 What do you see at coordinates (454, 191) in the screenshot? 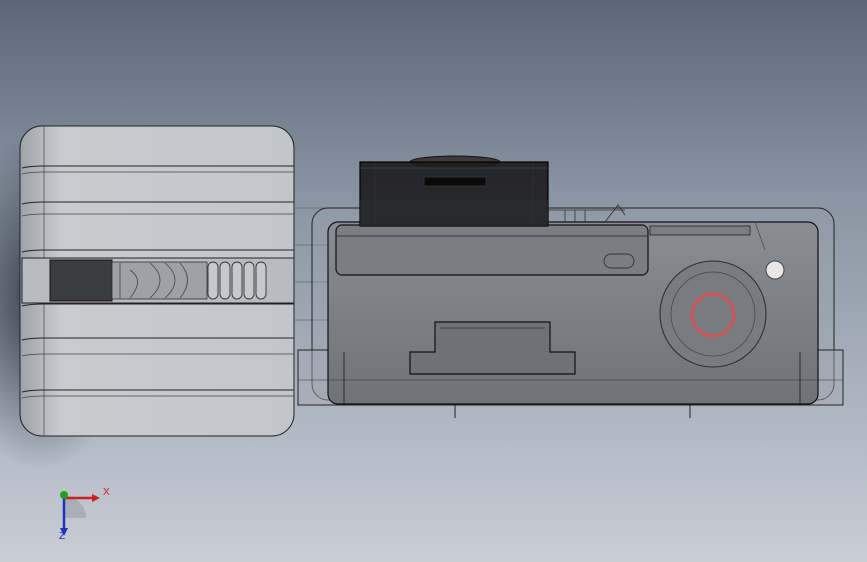
I see `lens-cap` at bounding box center [454, 191].